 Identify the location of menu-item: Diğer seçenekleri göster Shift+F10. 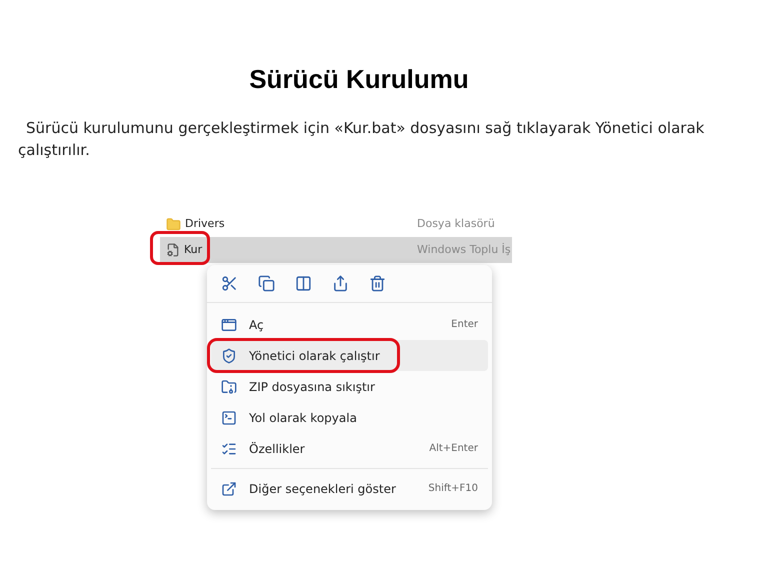
(349, 488).